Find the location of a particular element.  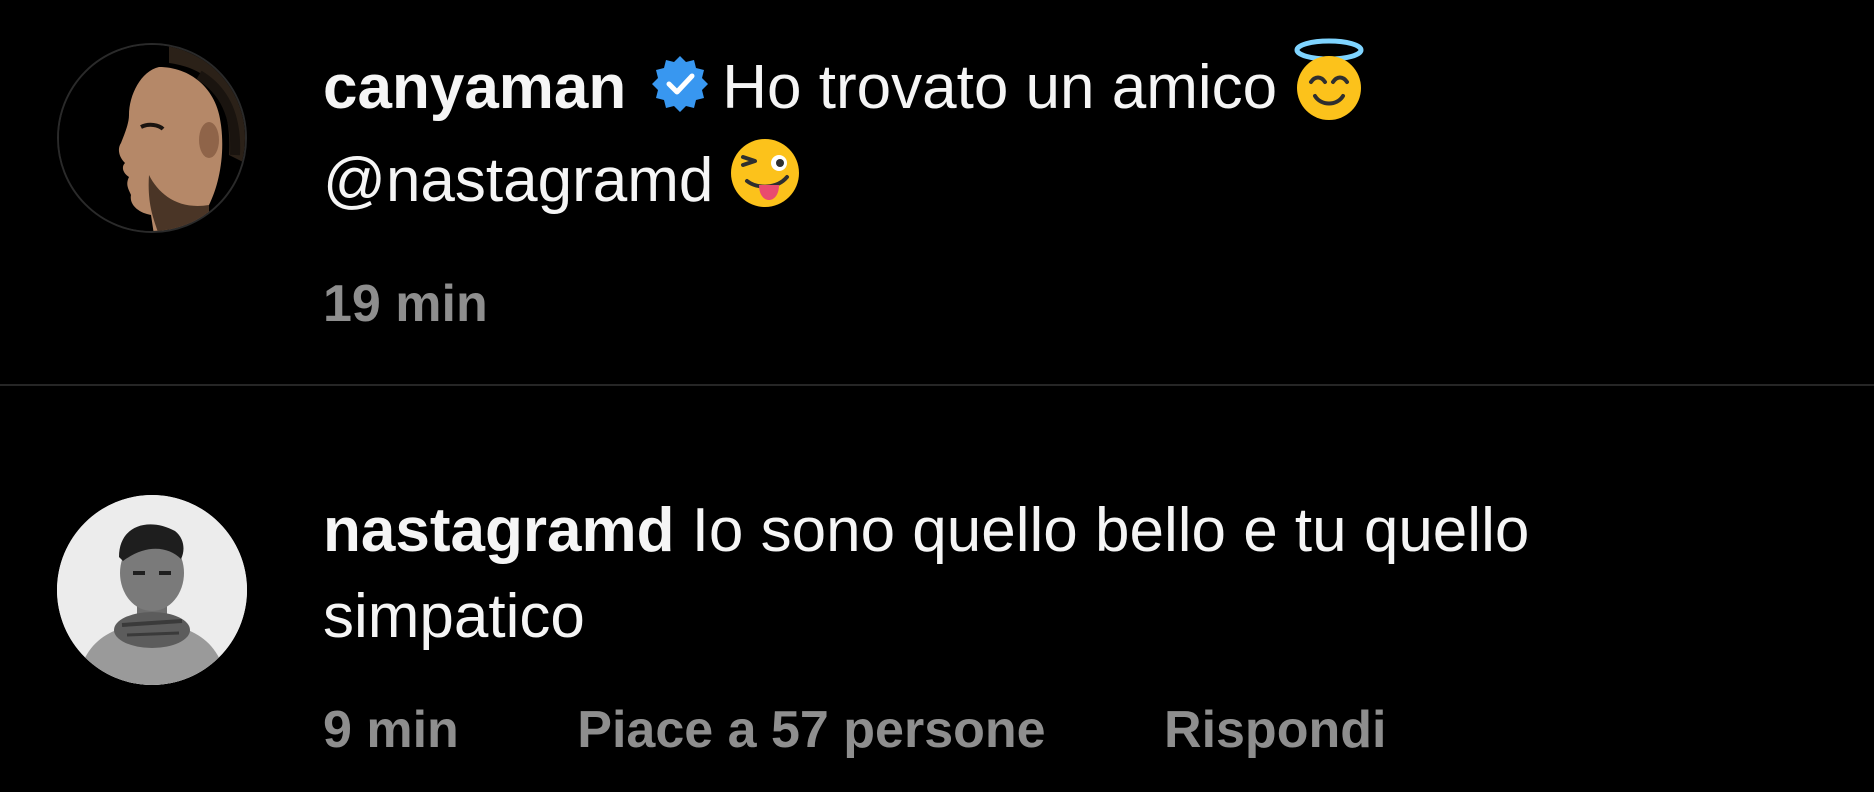

winking-face-with-tongue-icon is located at coordinates (765, 173).